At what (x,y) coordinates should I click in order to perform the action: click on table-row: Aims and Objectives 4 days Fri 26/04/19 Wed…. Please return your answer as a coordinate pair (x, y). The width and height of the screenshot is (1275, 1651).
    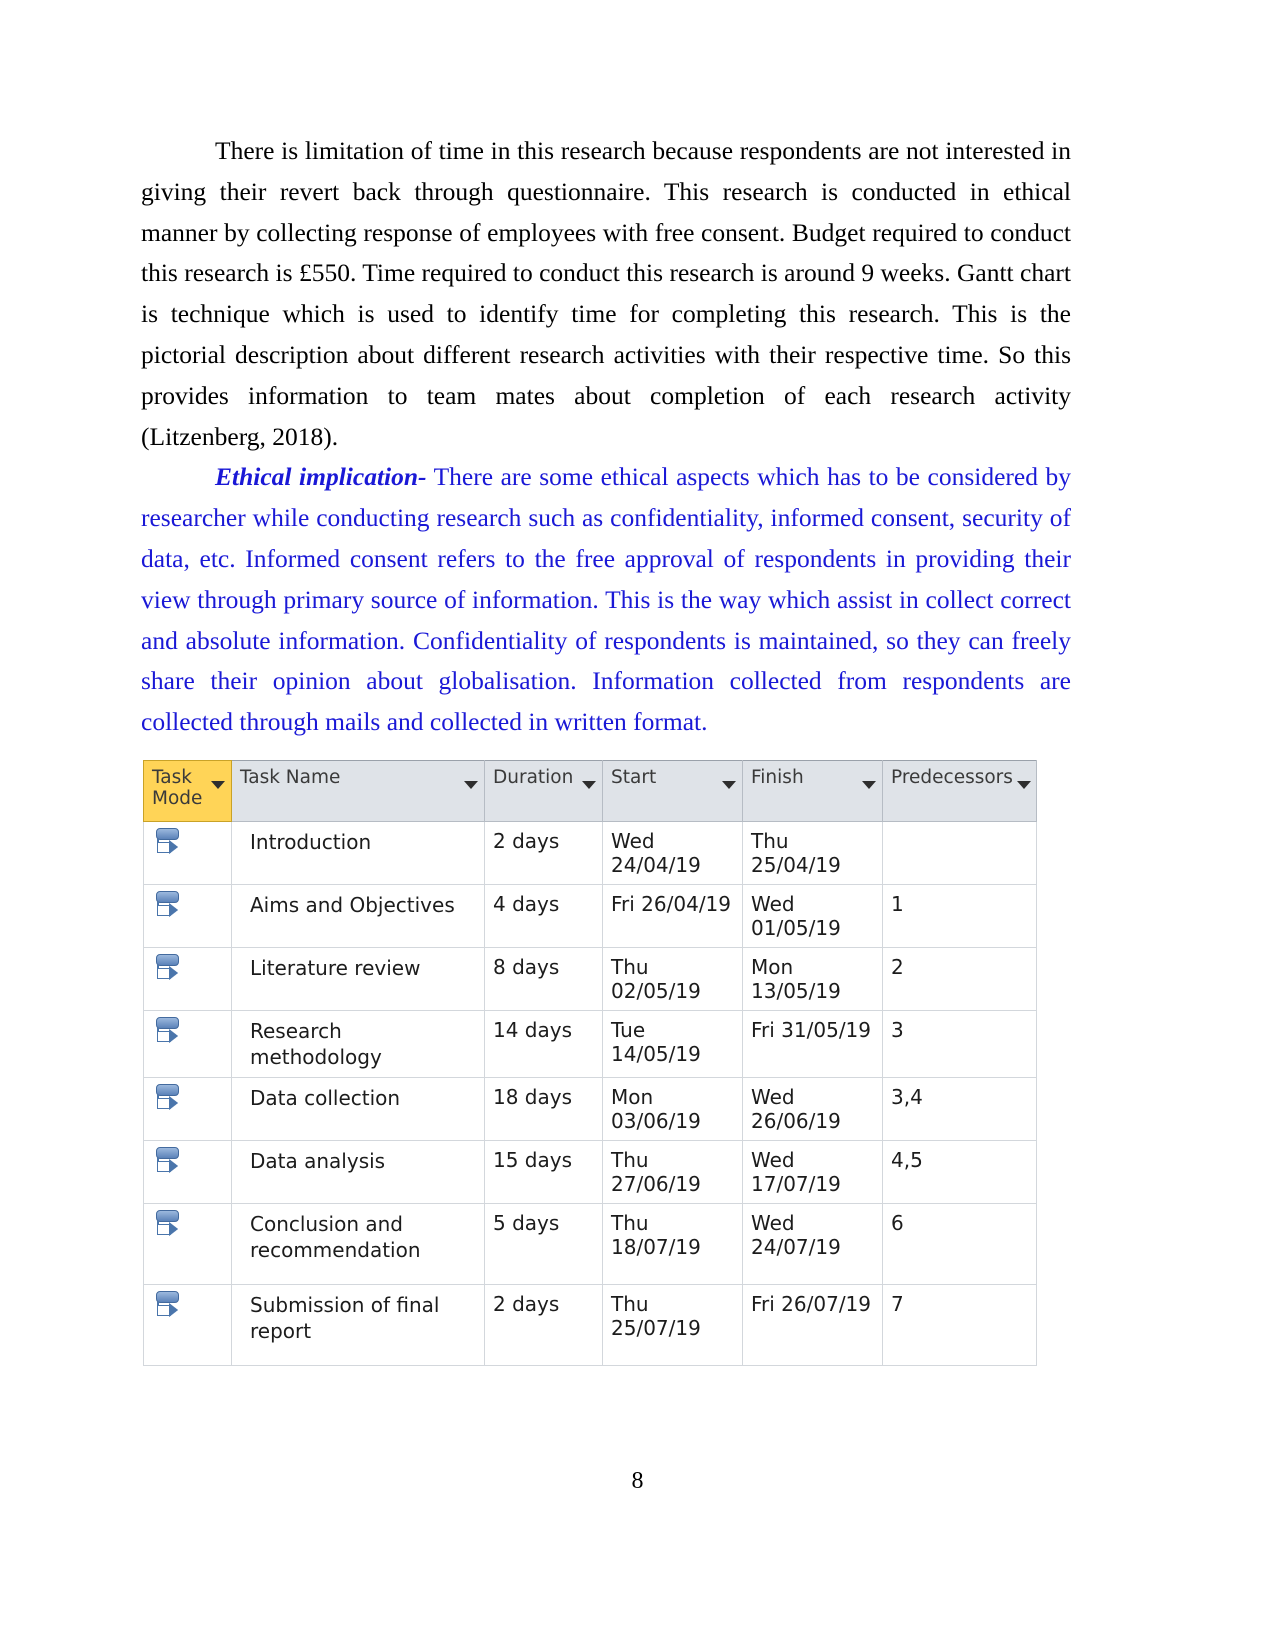
    Looking at the image, I should click on (590, 916).